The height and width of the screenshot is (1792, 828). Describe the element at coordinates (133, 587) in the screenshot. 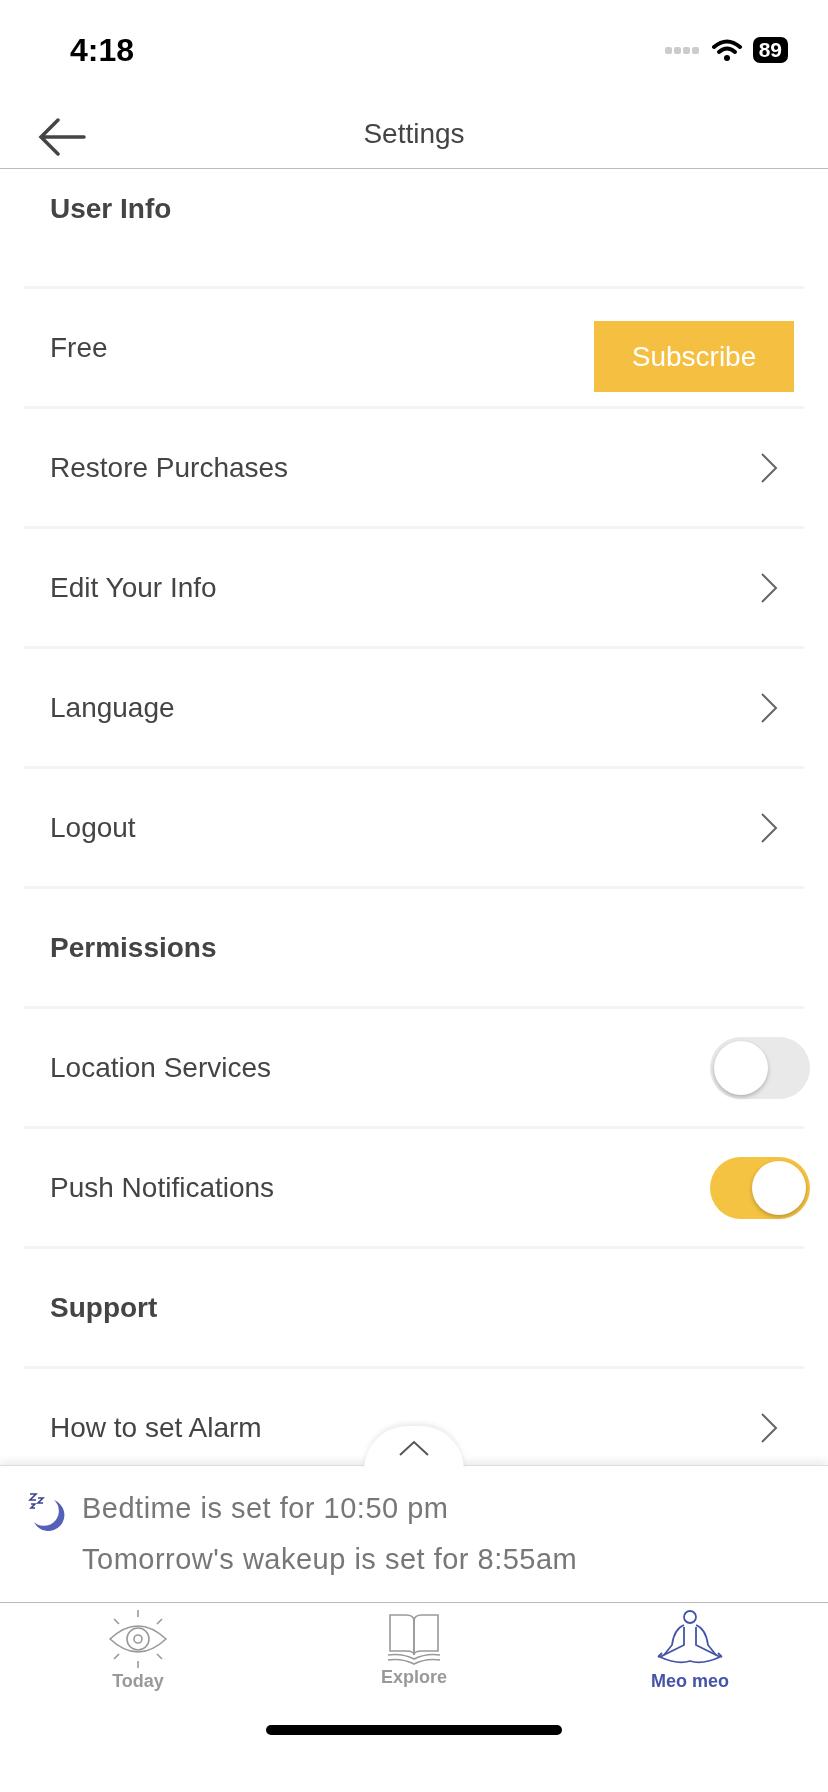

I see `row-label: Edit Your Info` at that location.